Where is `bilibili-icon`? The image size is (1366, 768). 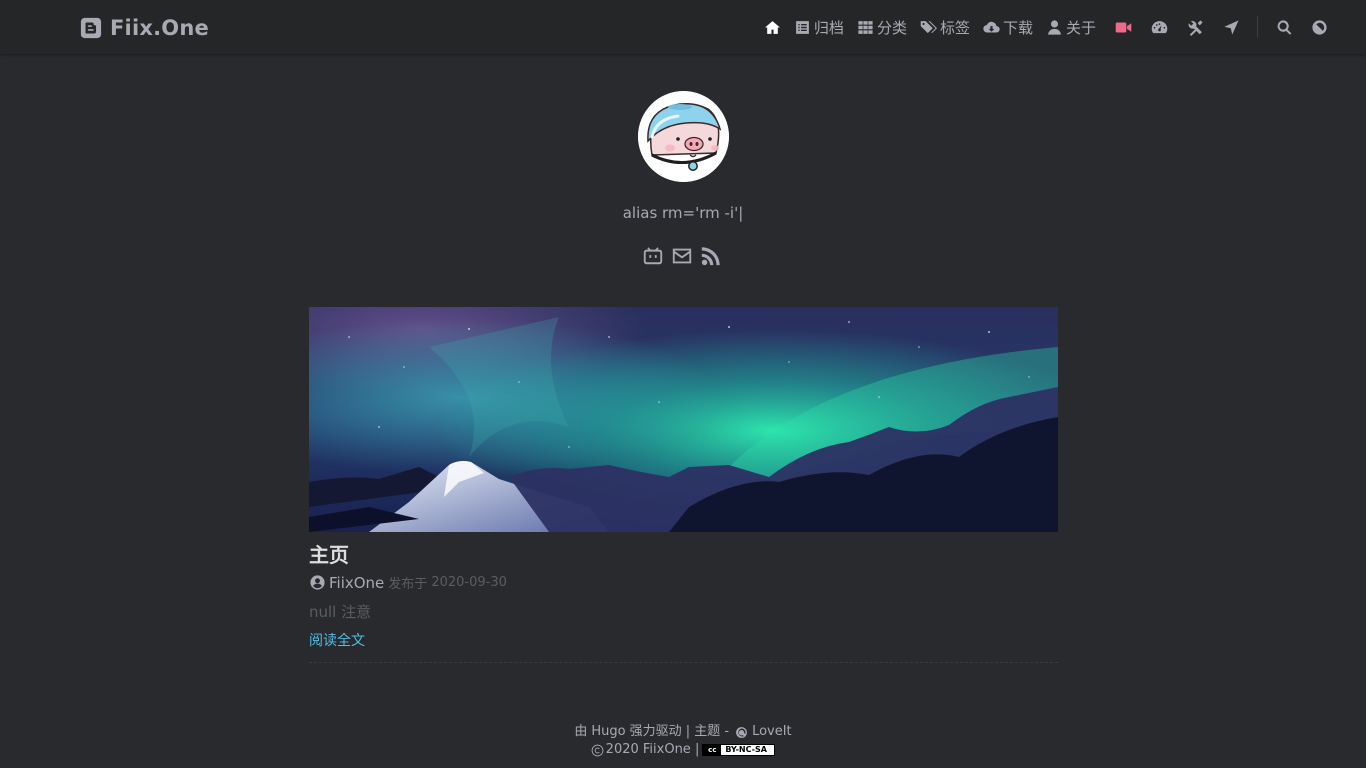 bilibili-icon is located at coordinates (653, 256).